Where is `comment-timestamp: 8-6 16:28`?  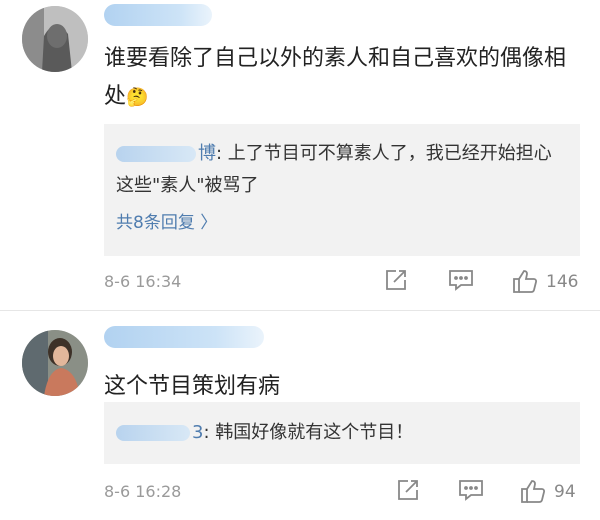 comment-timestamp: 8-6 16:28 is located at coordinates (143, 491).